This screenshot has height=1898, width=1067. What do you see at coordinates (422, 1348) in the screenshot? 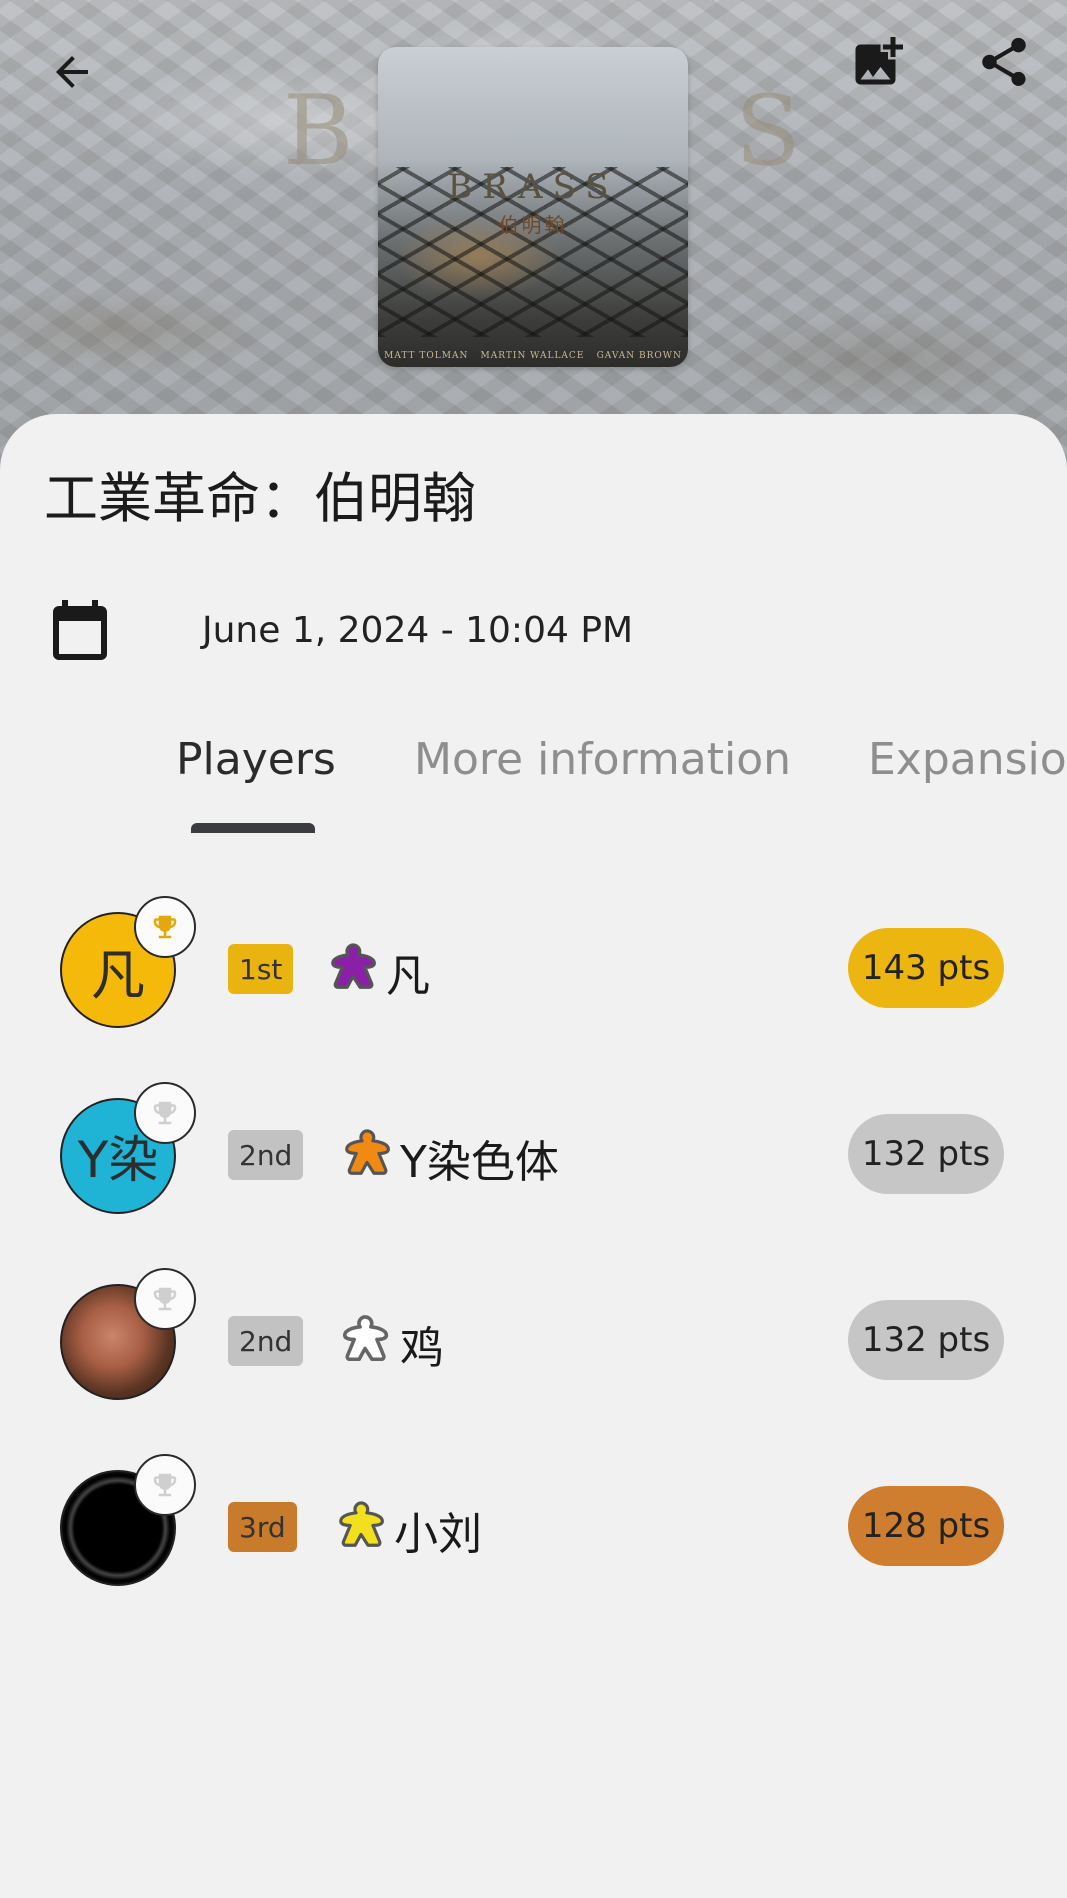
I see `player-name: 鸡` at bounding box center [422, 1348].